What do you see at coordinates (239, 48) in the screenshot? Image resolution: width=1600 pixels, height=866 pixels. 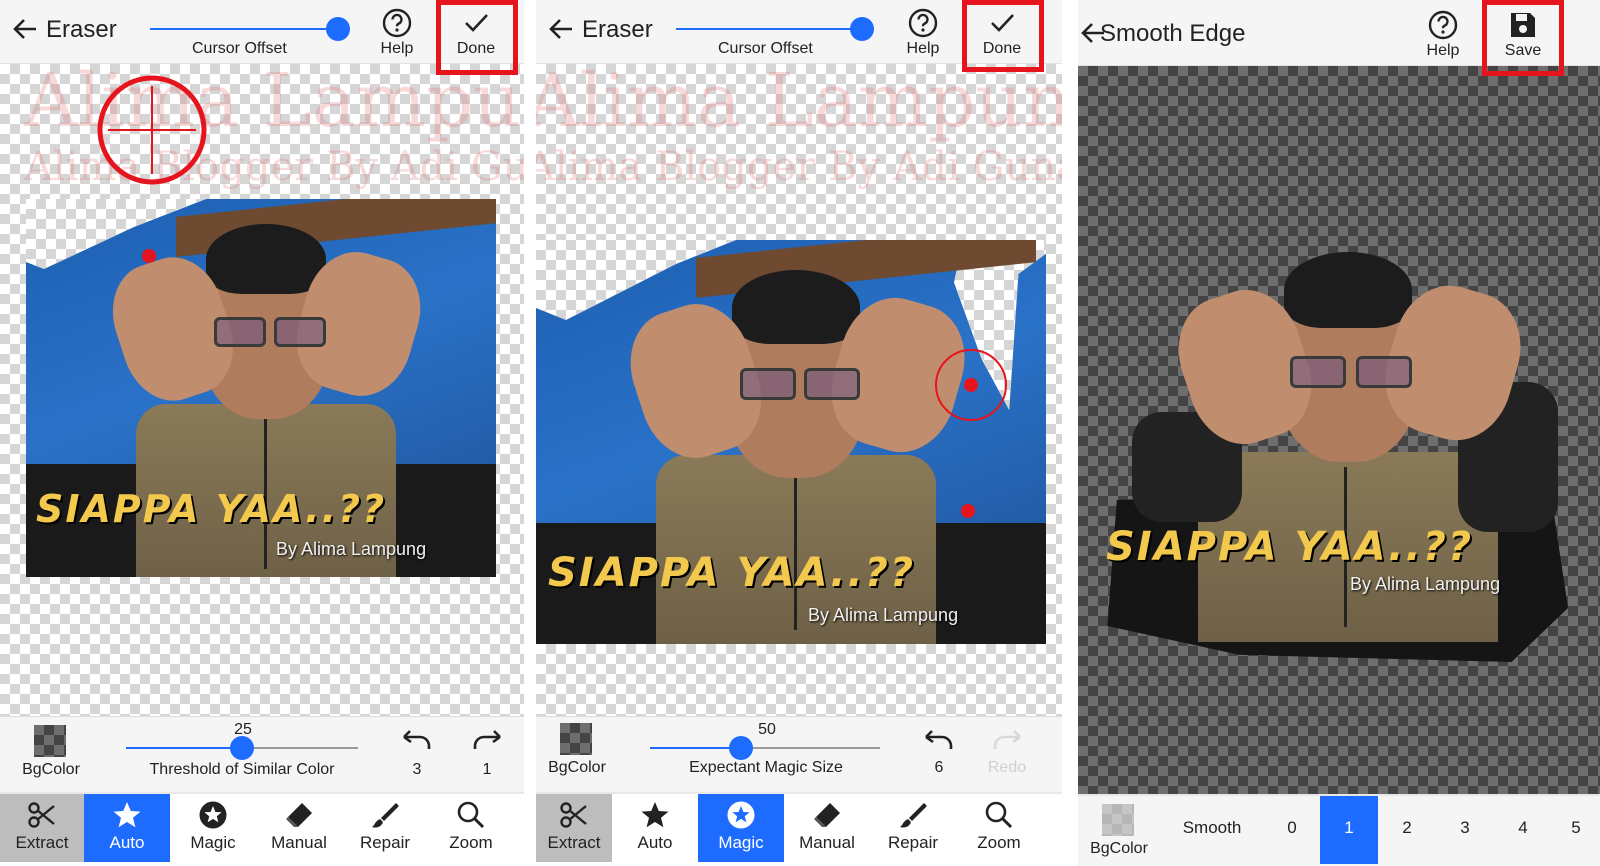 I see `cursor-offset-label: Cursor Offset` at bounding box center [239, 48].